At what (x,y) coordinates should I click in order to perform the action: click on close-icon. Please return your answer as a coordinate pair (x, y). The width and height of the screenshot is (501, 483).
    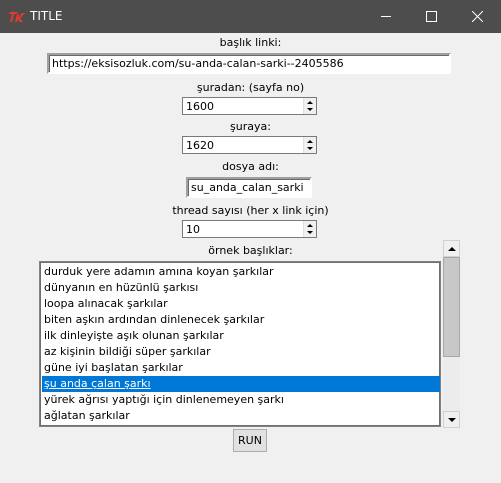
    Looking at the image, I should click on (477, 16).